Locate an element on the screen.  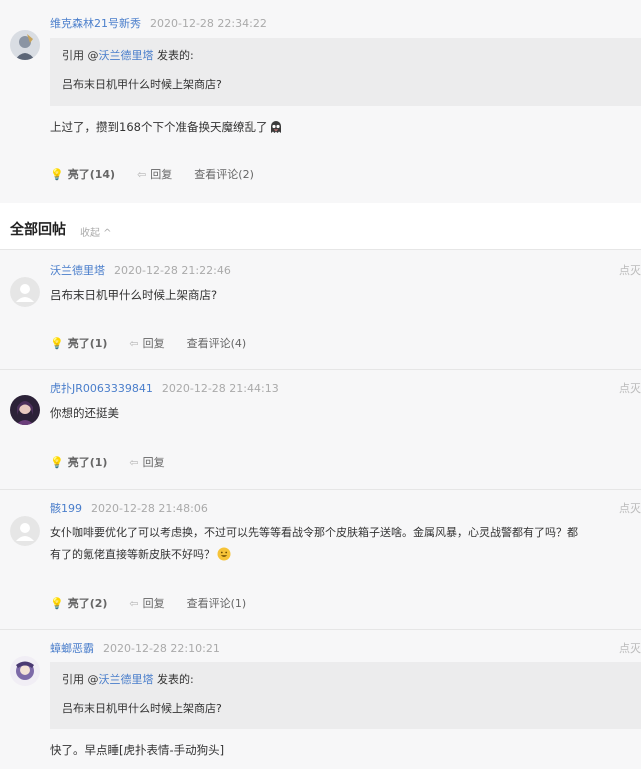
post-actions: 💡 亮了(2) ⇦ 回复 查看评论(1) is located at coordinates (148, 603).